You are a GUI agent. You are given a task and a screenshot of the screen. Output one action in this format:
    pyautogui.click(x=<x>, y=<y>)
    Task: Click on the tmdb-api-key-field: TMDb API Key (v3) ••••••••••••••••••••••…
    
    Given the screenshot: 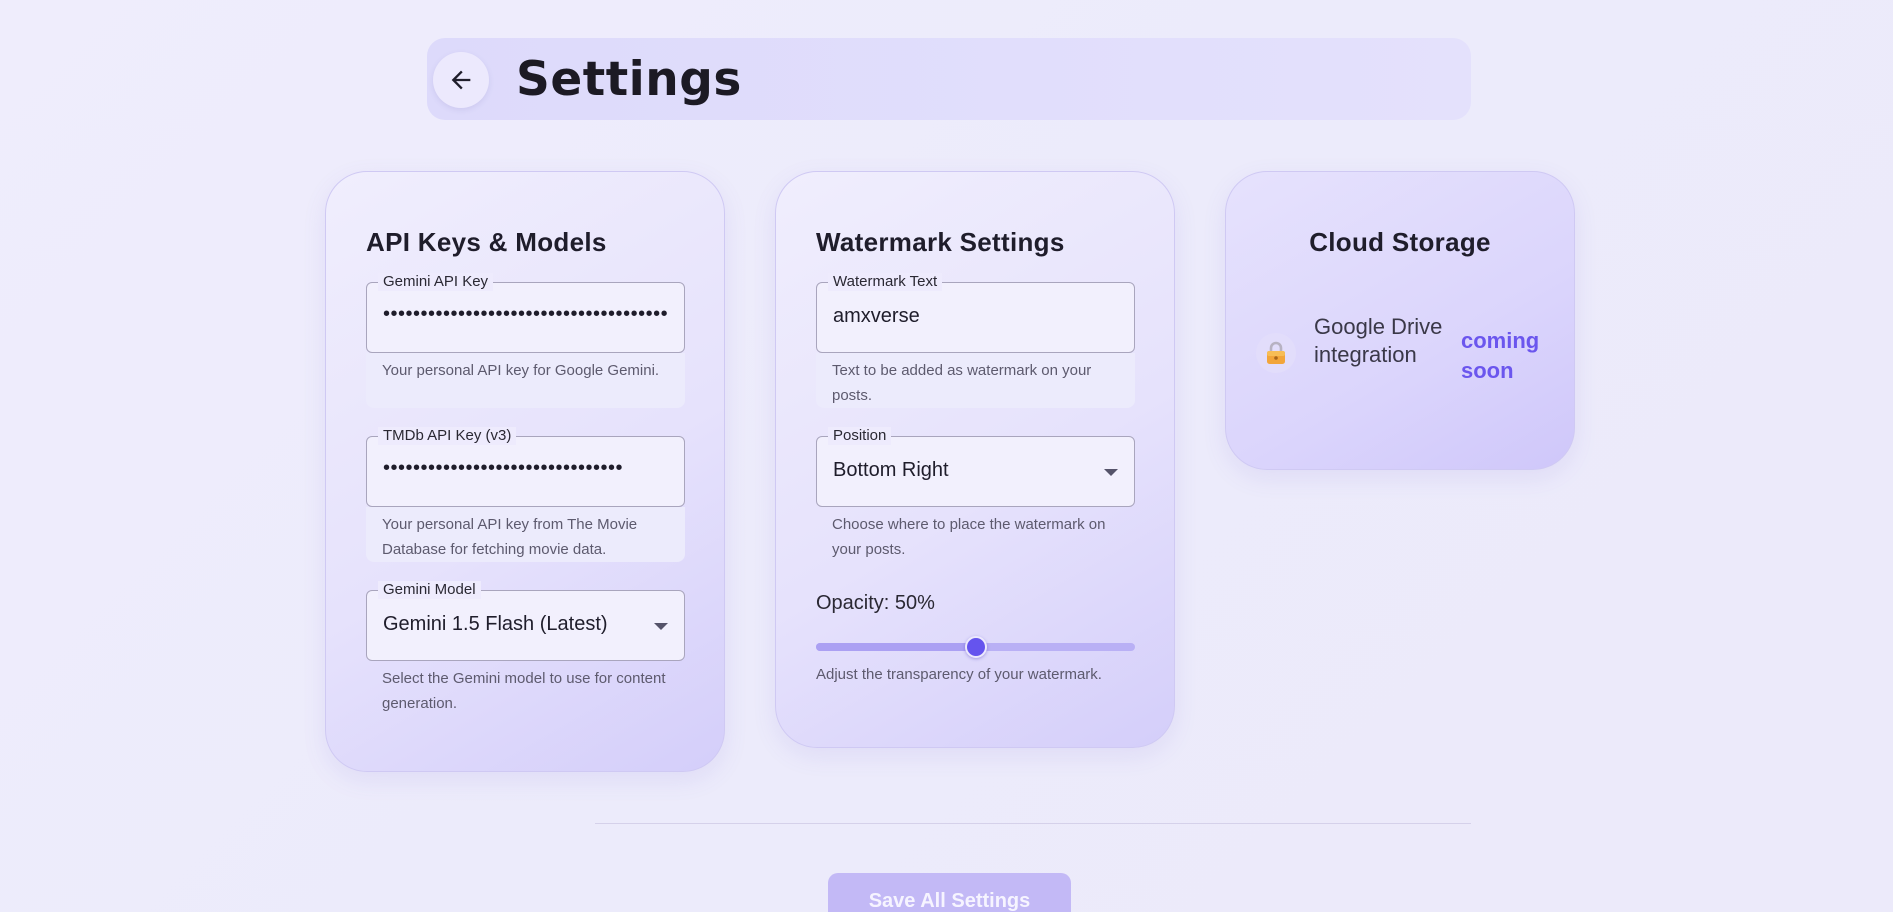 What is the action you would take?
    pyautogui.click(x=525, y=467)
    